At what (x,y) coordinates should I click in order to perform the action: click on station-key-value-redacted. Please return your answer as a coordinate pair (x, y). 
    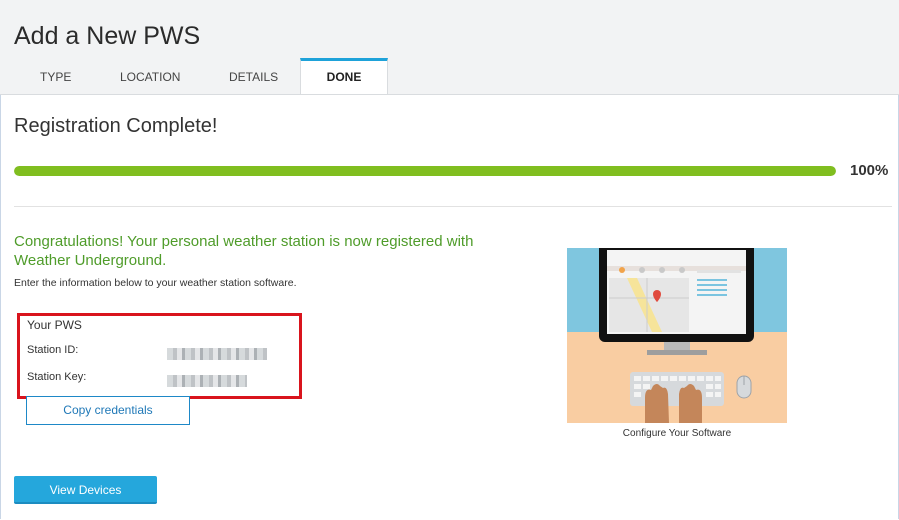
    Looking at the image, I should click on (207, 381).